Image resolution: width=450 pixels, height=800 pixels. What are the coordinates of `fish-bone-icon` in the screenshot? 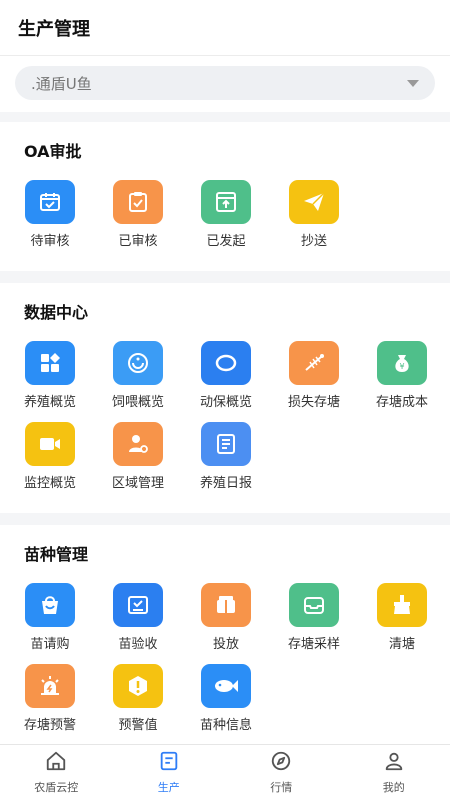 It's located at (314, 363).